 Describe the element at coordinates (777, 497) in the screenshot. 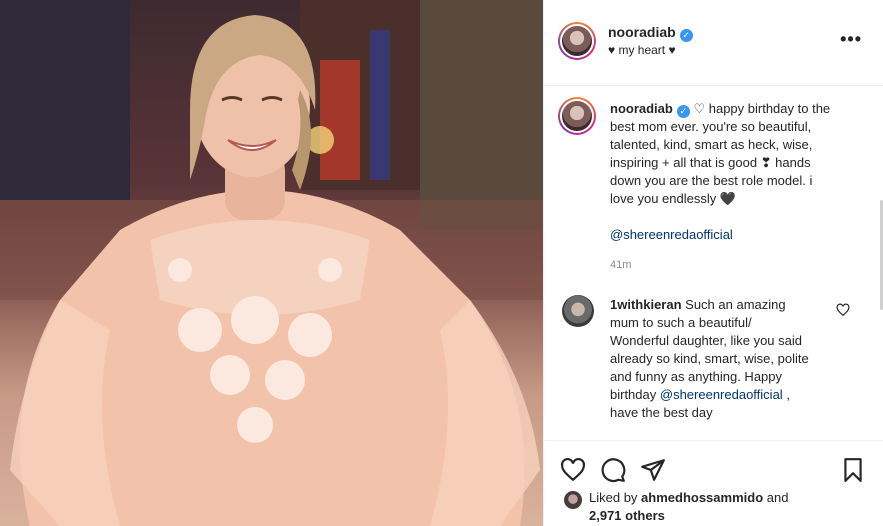

I see `likes-and: and` at that location.